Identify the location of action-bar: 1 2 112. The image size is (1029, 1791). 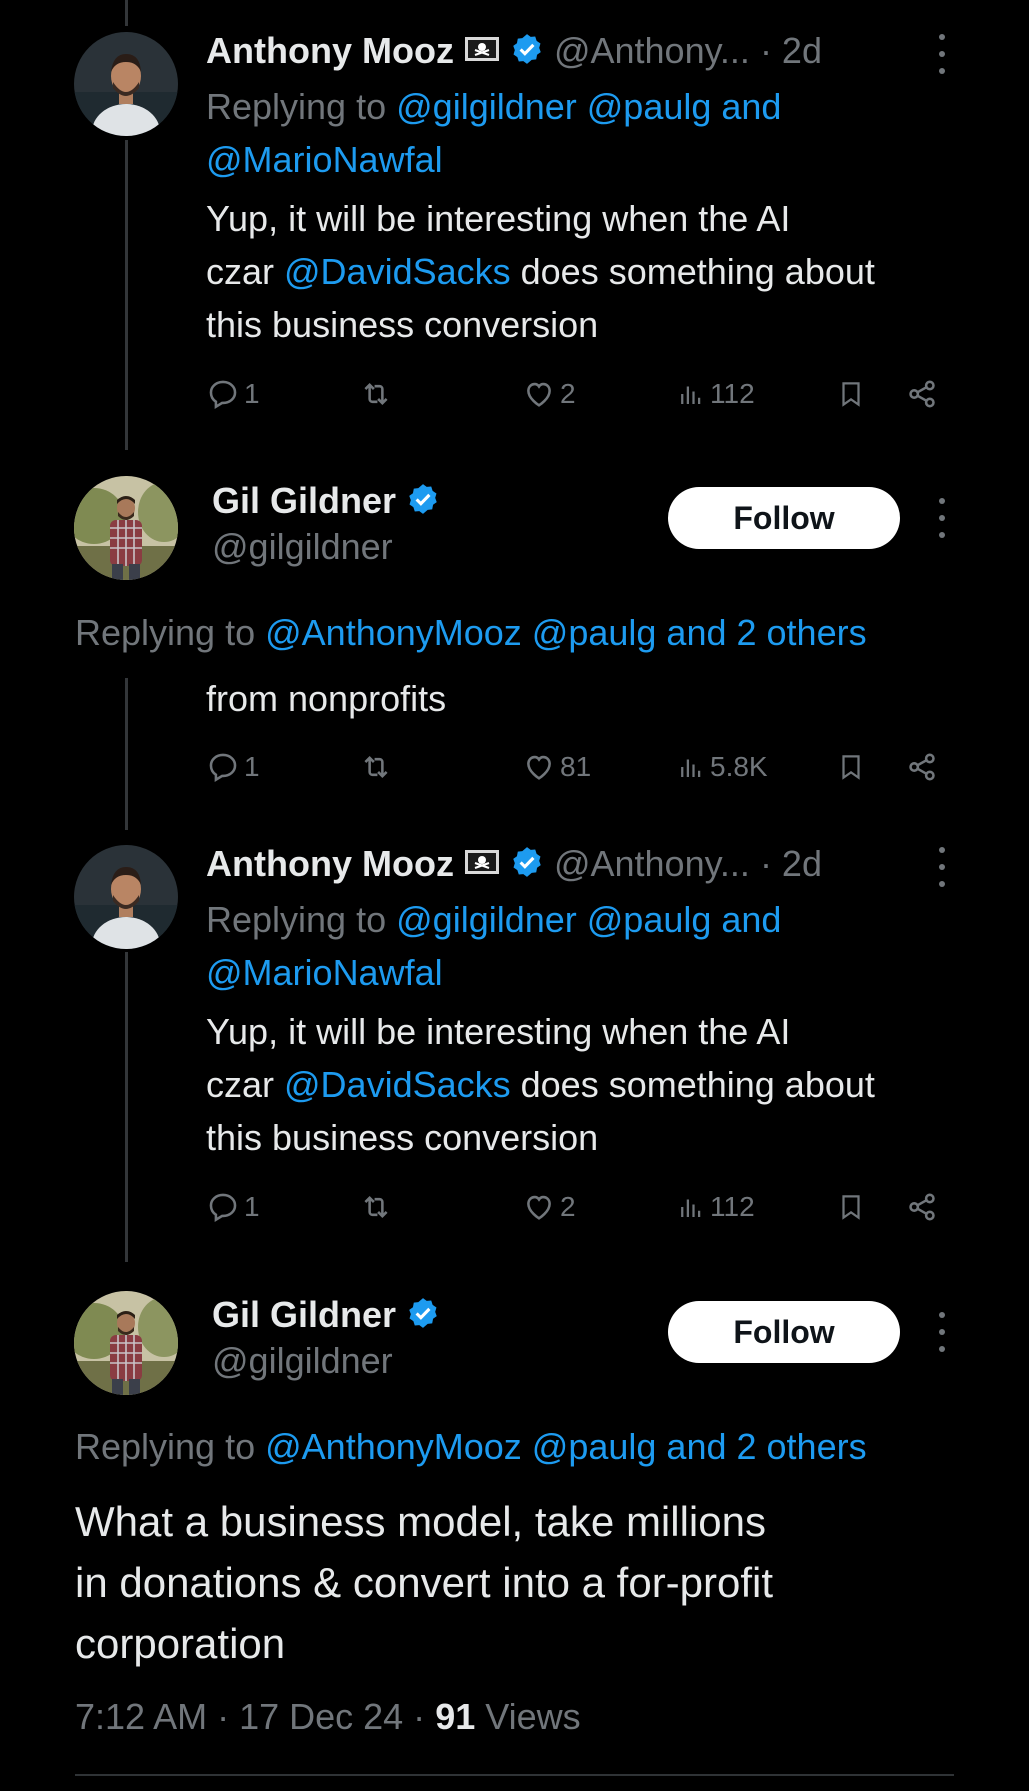
(576, 399).